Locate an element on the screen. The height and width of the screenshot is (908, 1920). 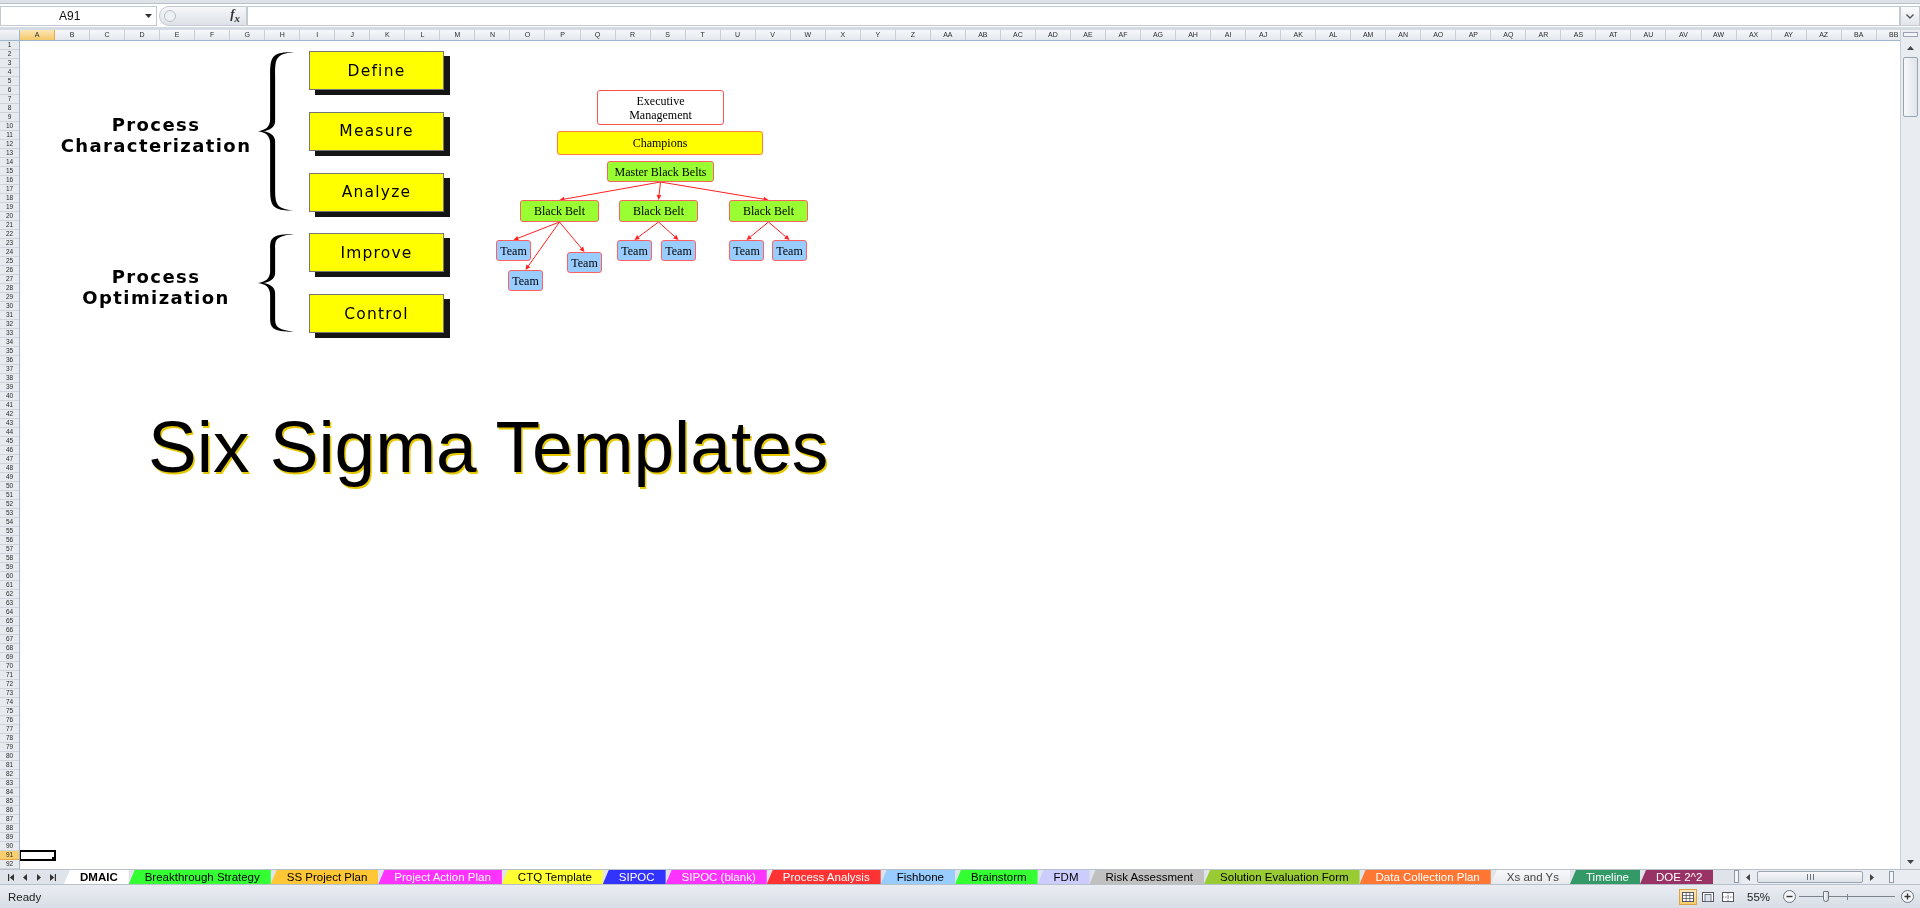
sheet-tab: Xs and Ys is located at coordinates (1530, 877).